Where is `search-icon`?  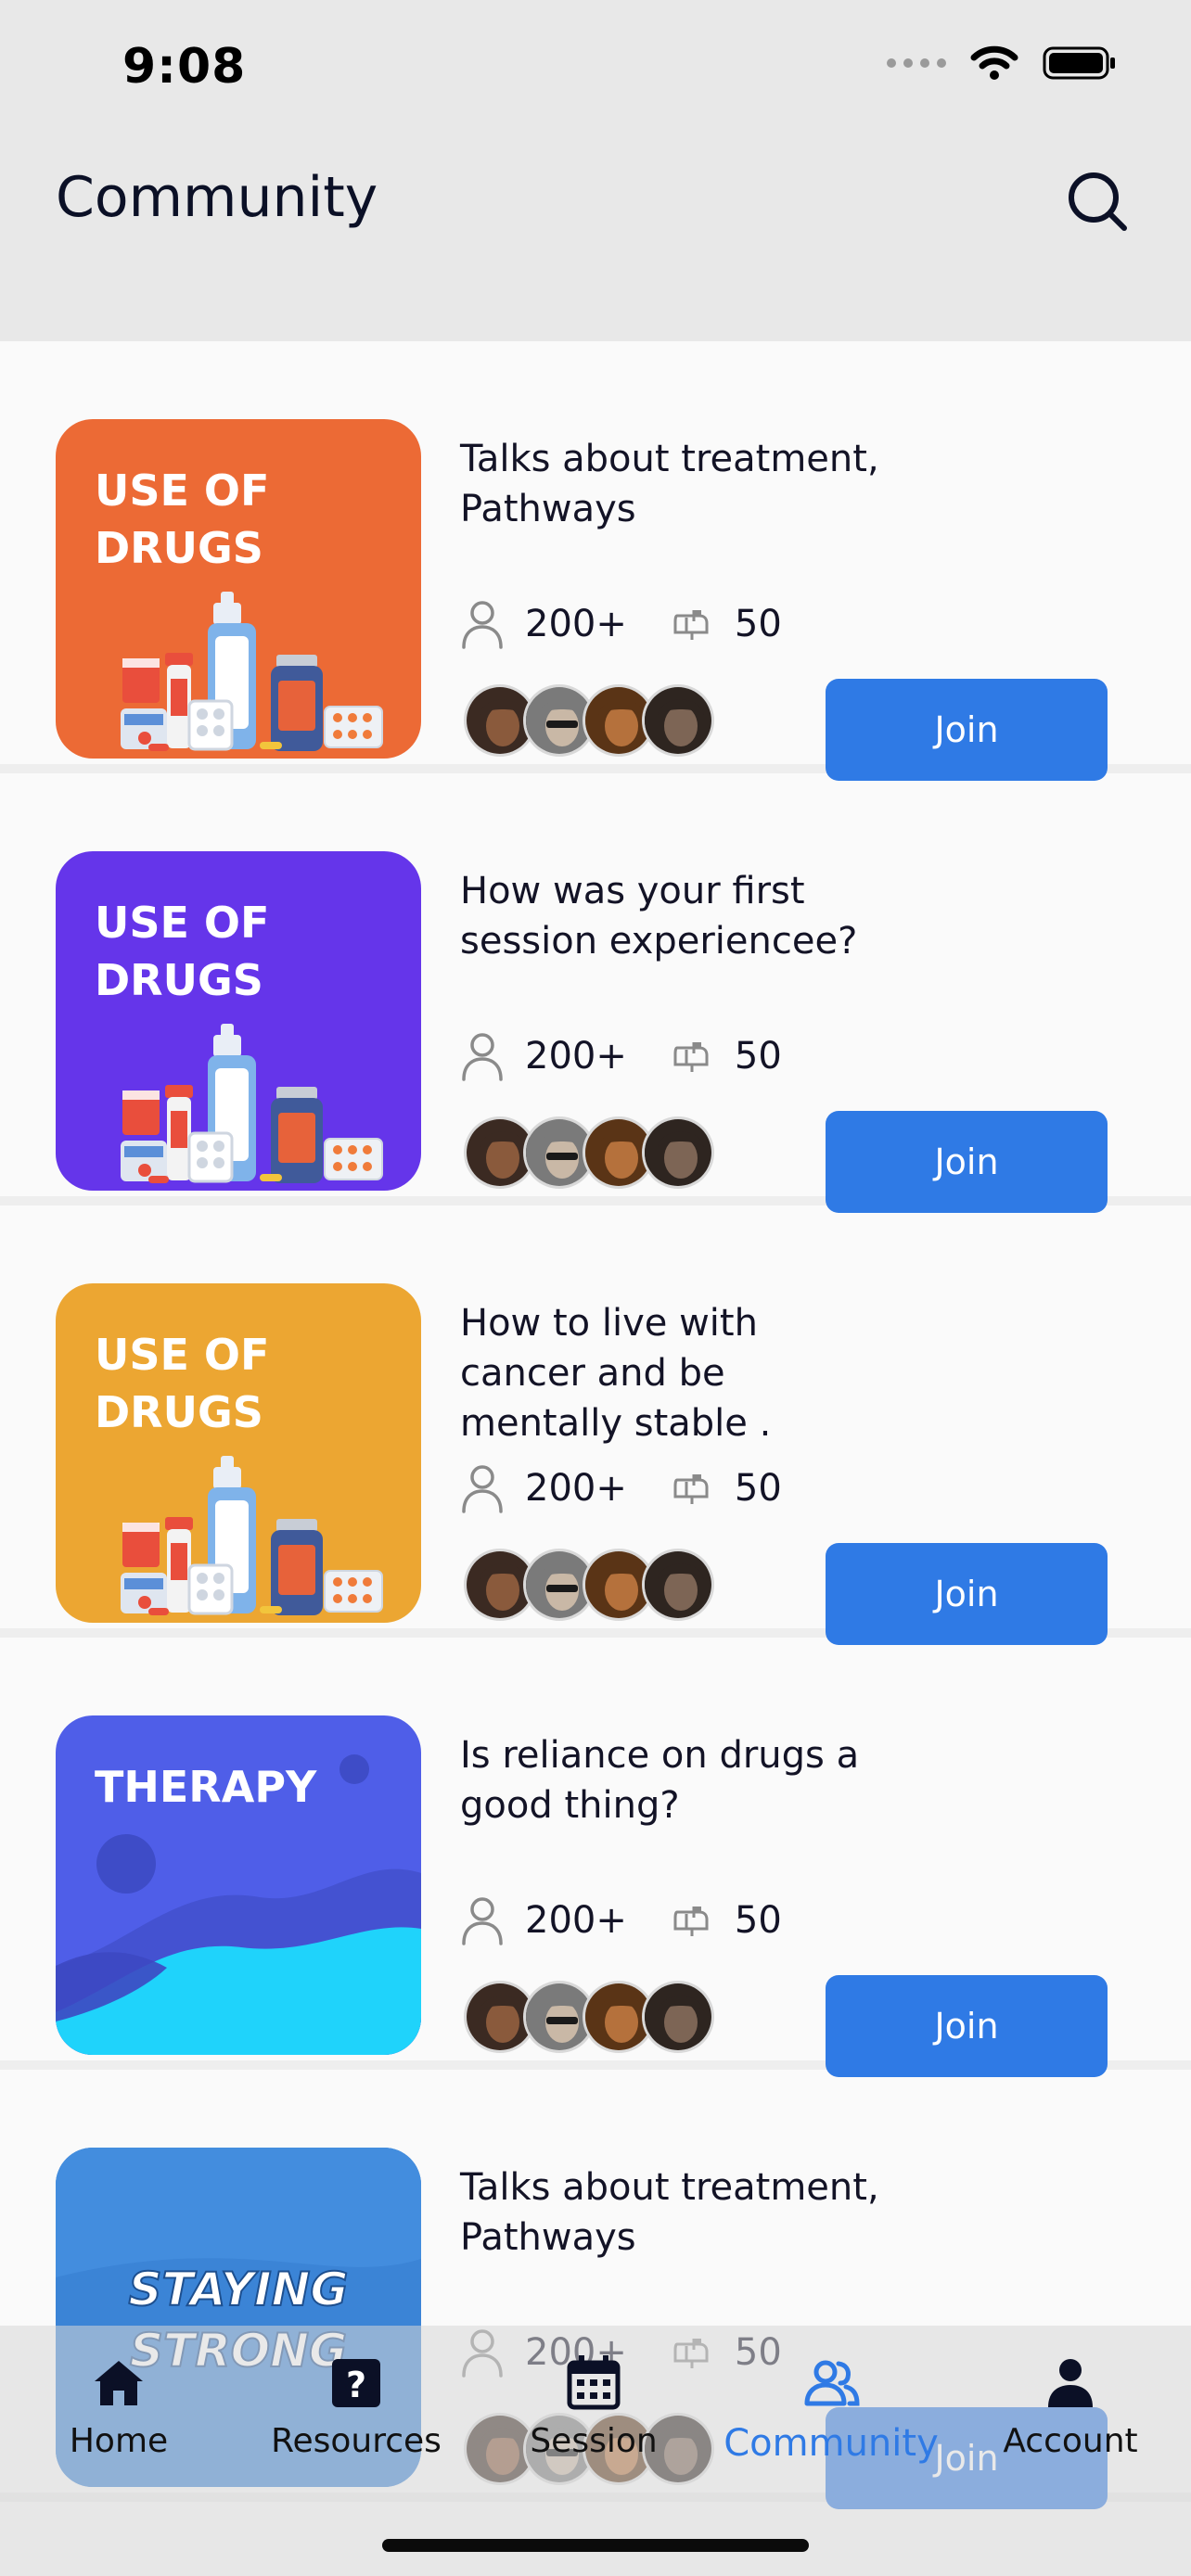 search-icon is located at coordinates (1098, 201).